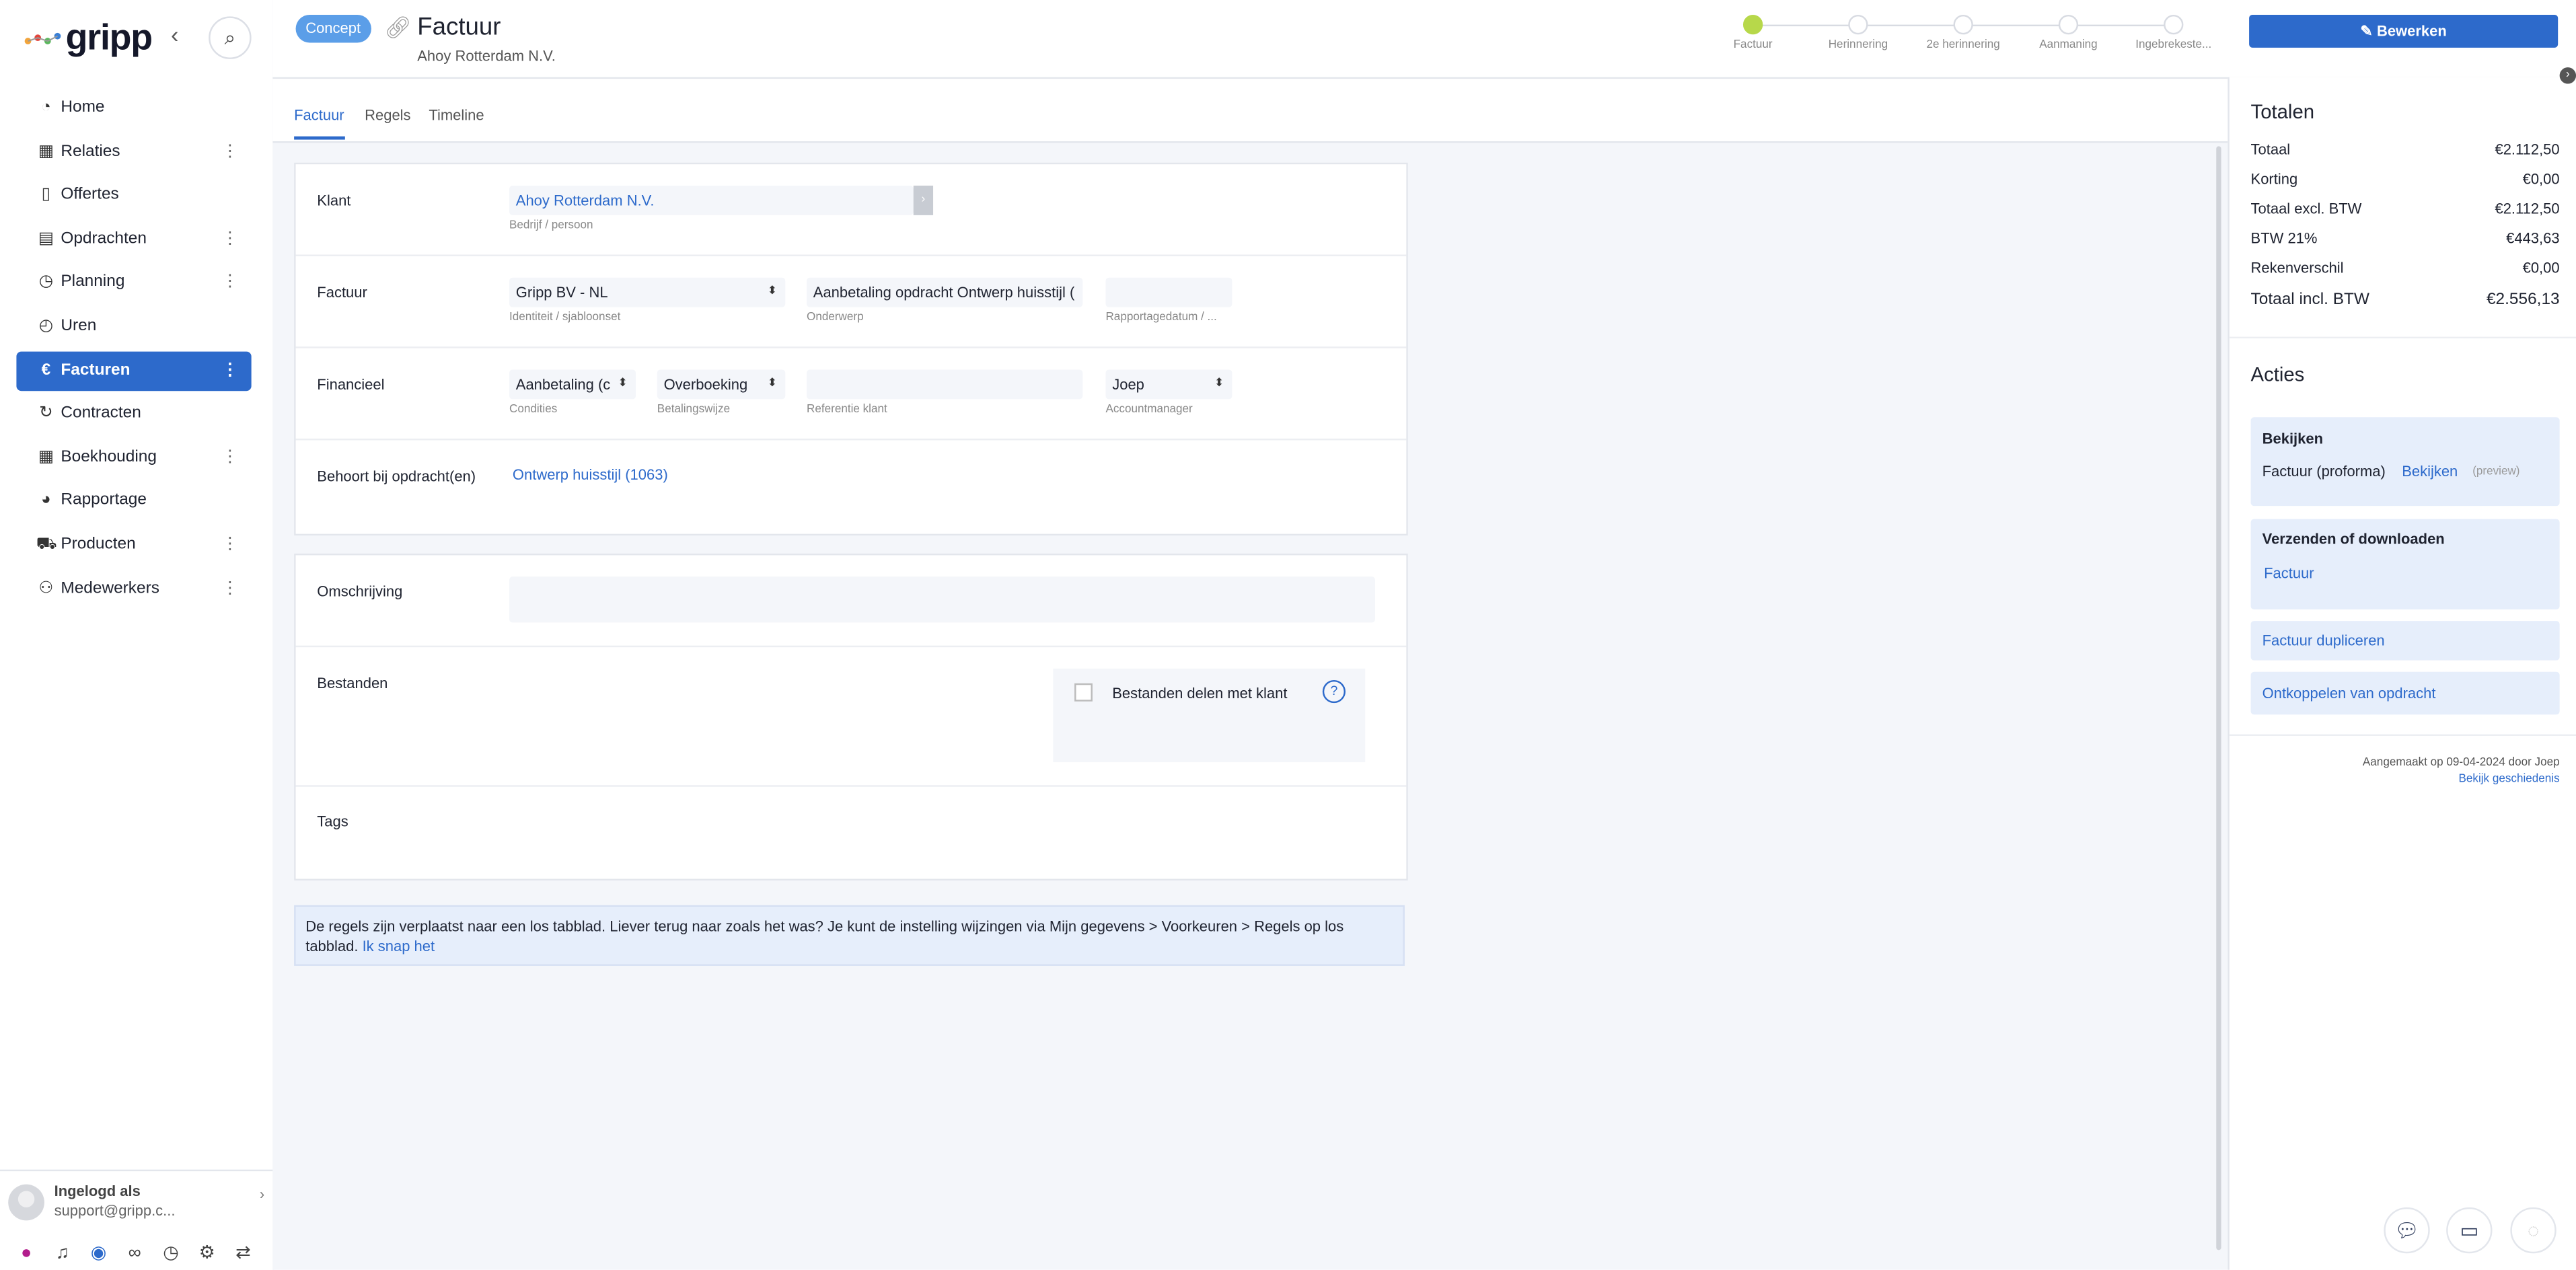  I want to click on unlink-box: Ontkoppelen van opdracht, so click(2405, 693).